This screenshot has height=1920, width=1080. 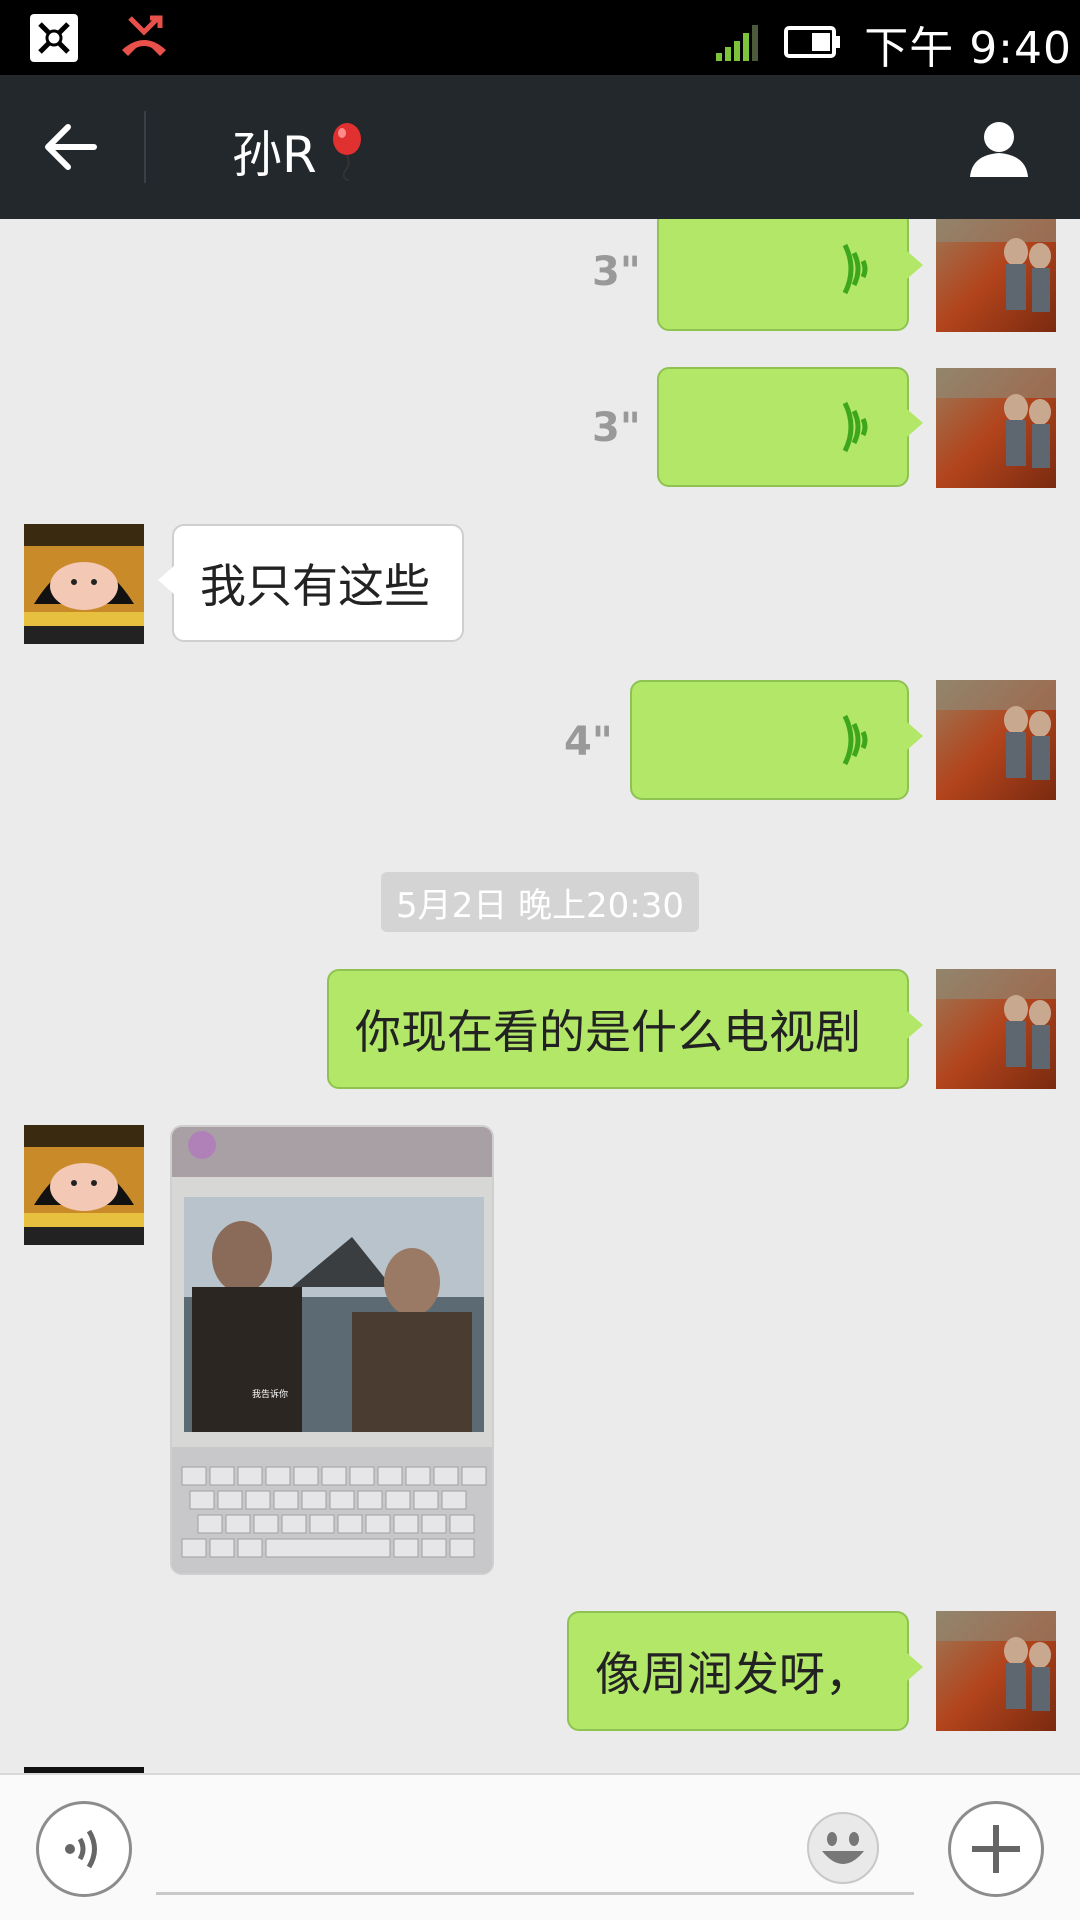 I want to click on more-options-button, so click(x=996, y=1849).